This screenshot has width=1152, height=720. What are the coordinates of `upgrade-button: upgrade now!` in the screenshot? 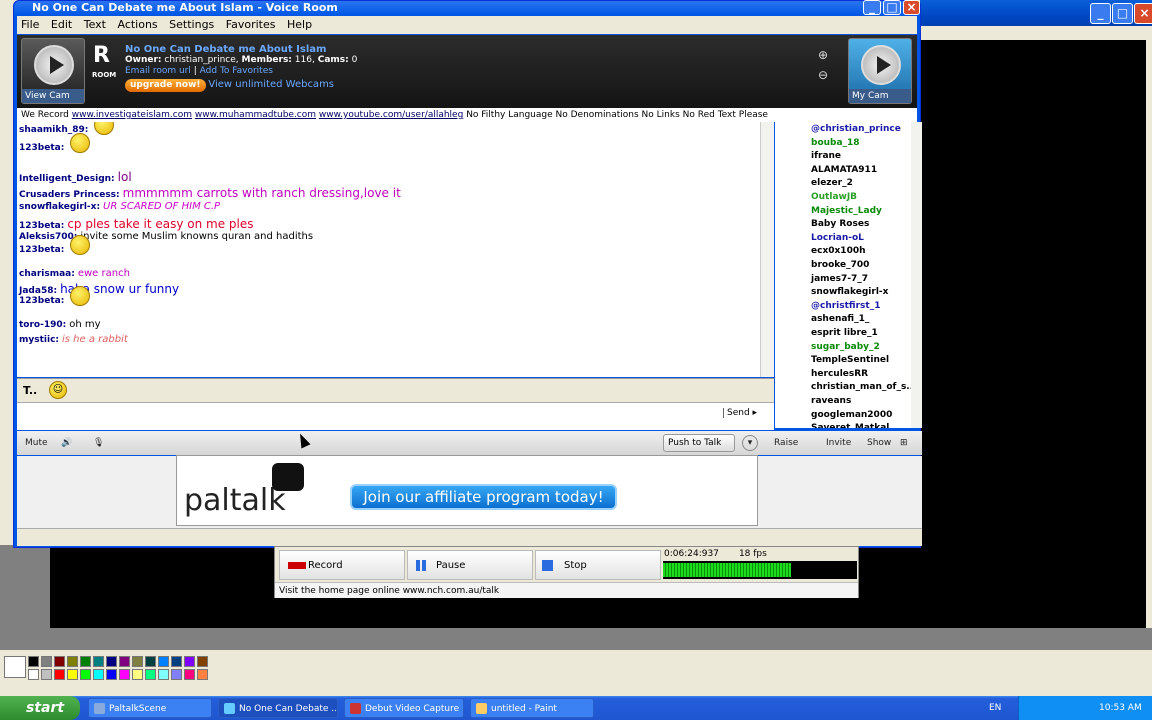 It's located at (165, 85).